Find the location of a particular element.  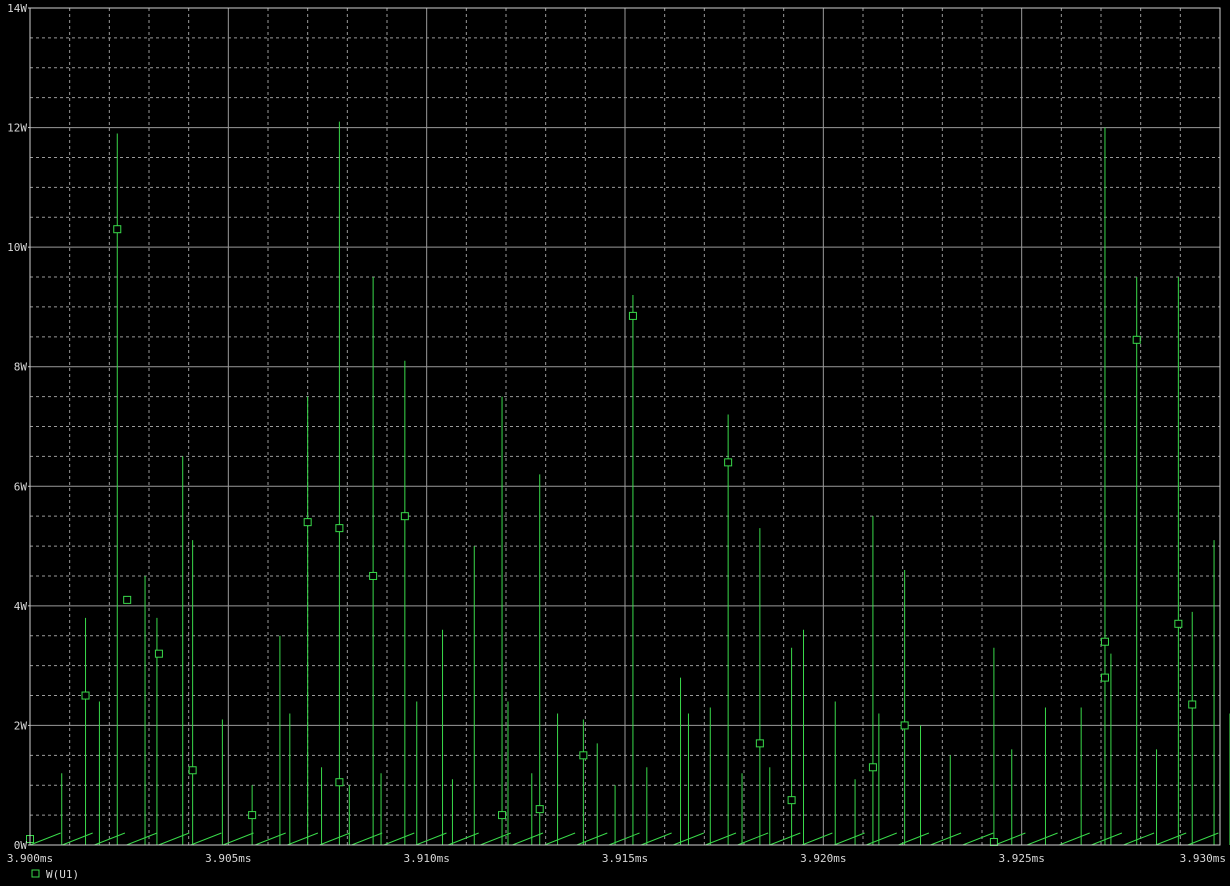

y-tick-label: 6W is located at coordinates (21, 486).